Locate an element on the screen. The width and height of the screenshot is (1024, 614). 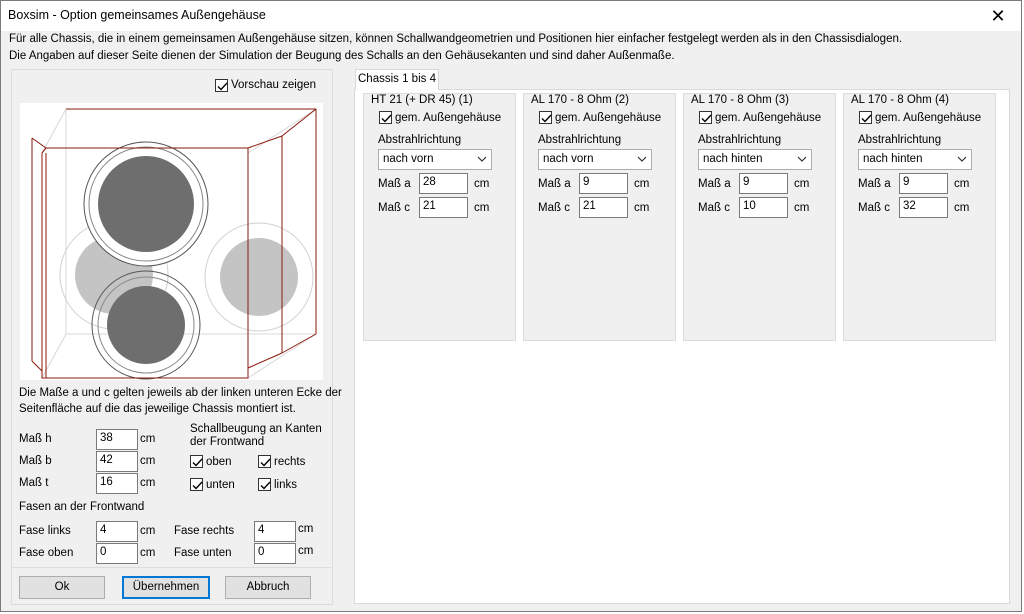
chassis-3-direction-select: nach hinten is located at coordinates (755, 159).